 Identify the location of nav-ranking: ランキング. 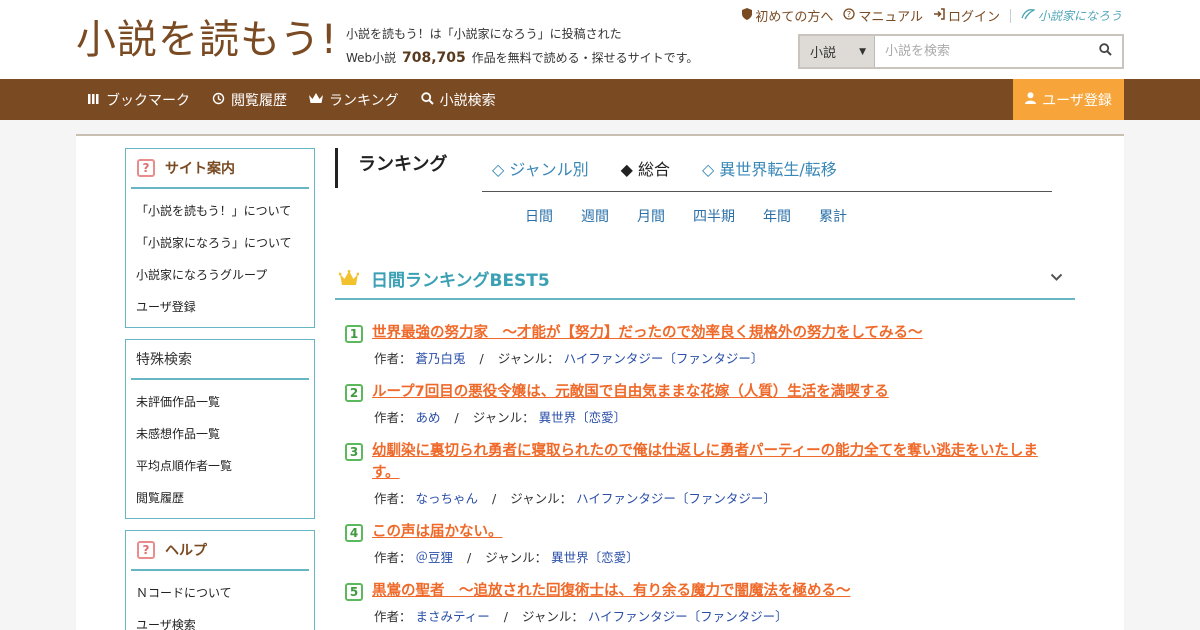
(354, 100).